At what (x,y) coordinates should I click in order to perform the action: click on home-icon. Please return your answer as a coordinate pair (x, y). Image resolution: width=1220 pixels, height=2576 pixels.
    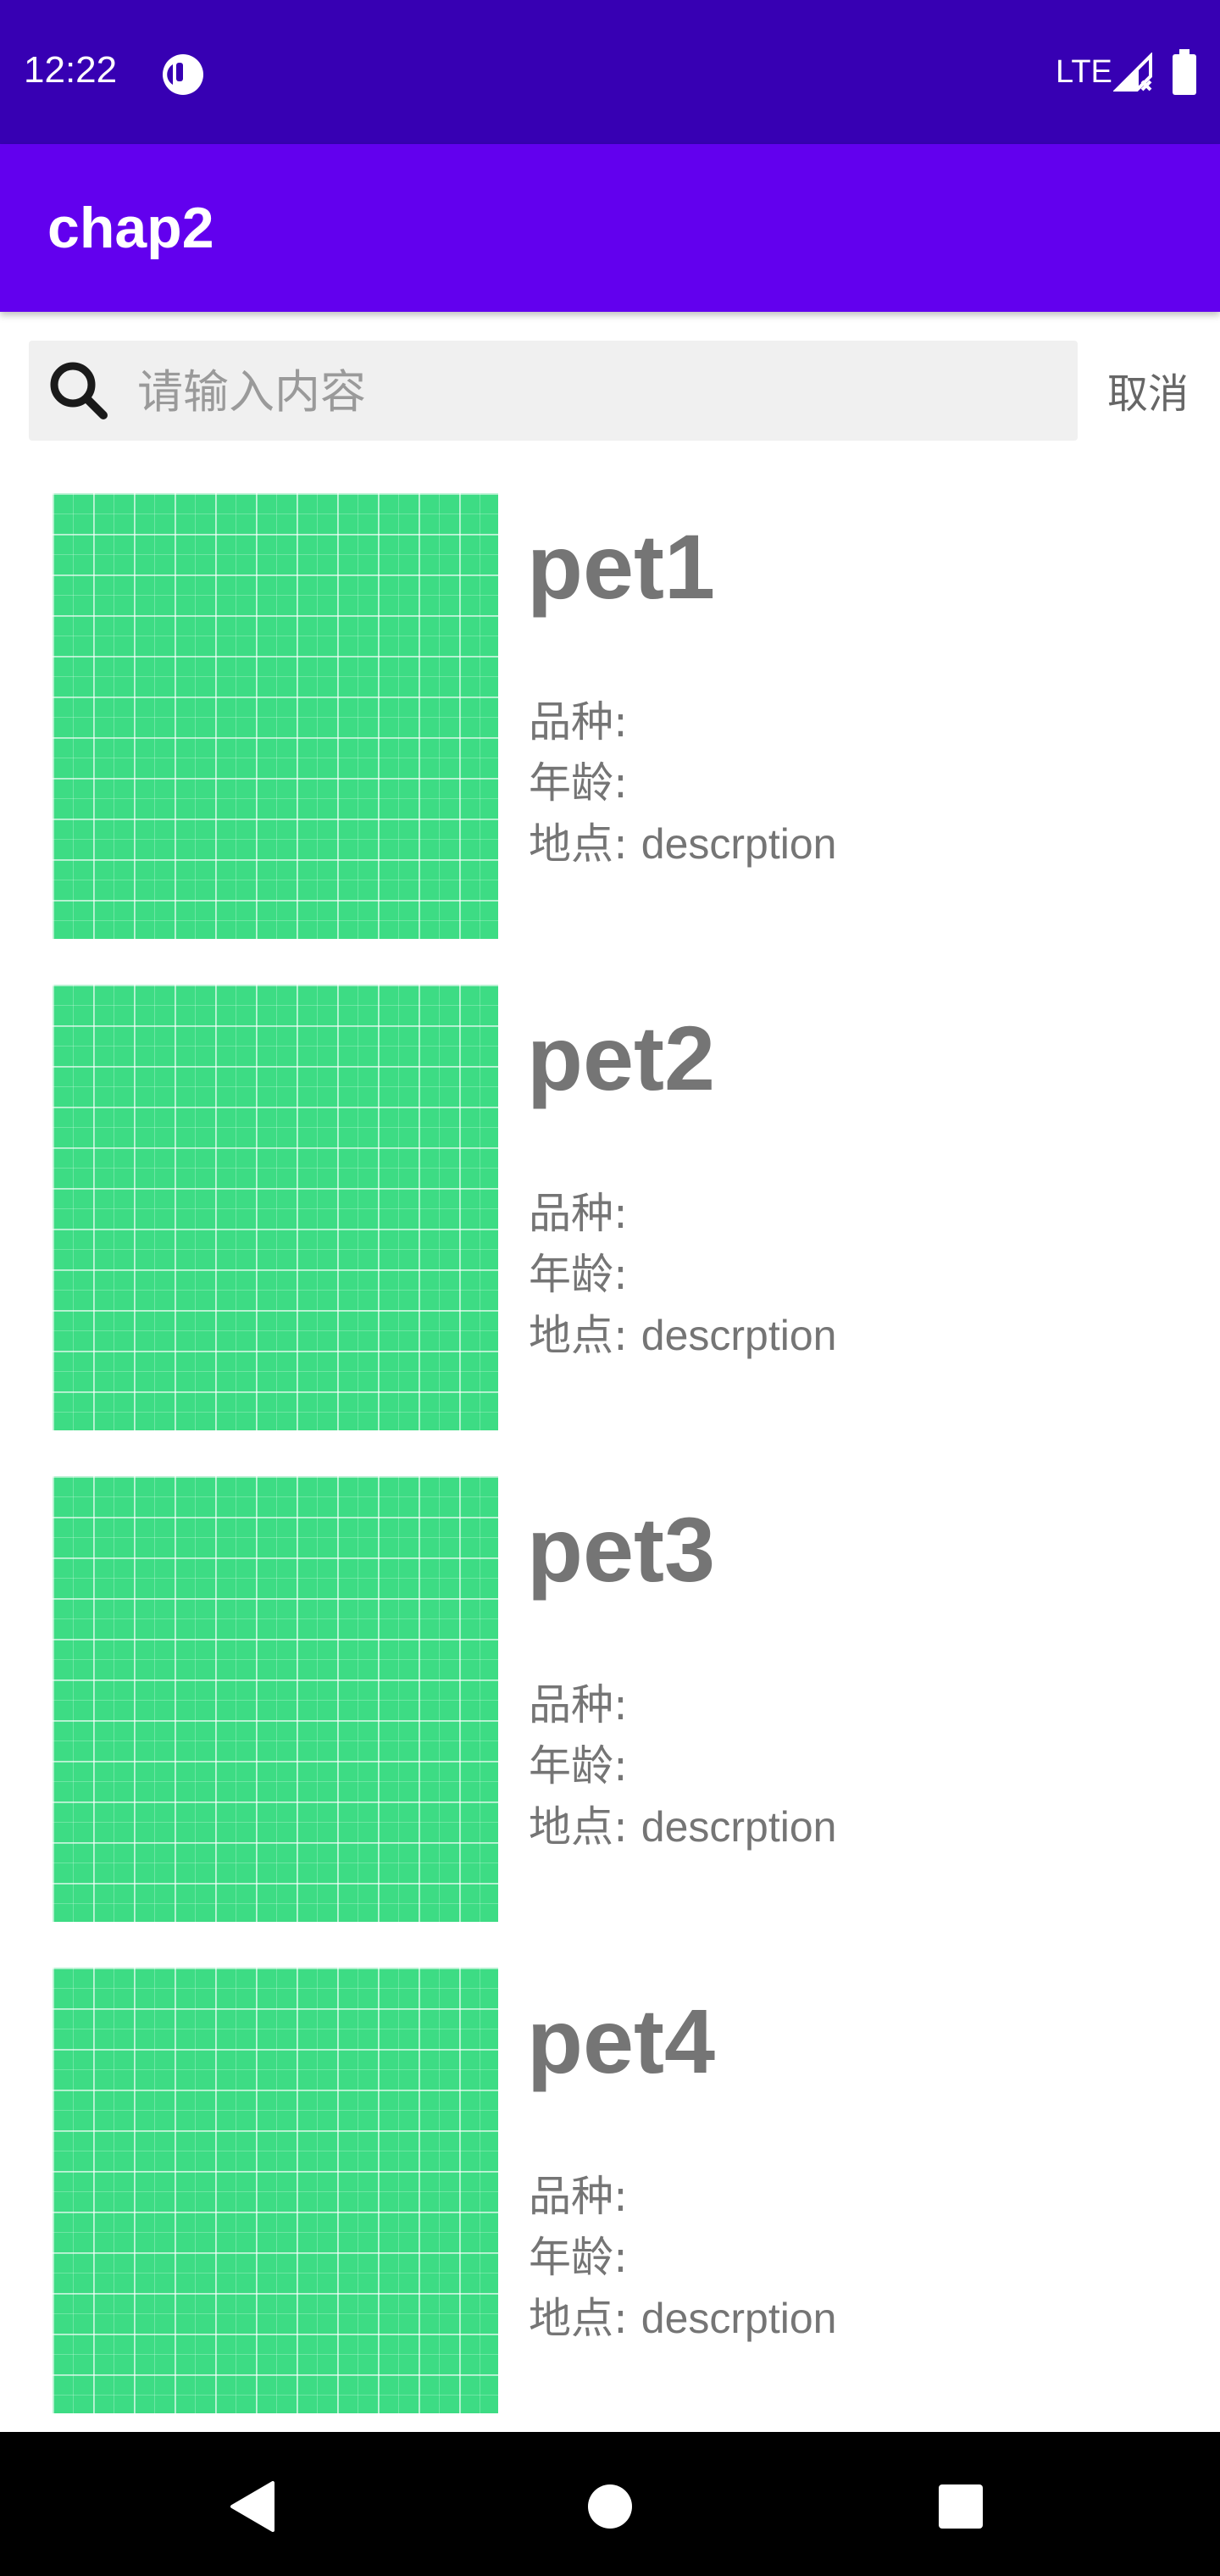
    Looking at the image, I should click on (610, 2506).